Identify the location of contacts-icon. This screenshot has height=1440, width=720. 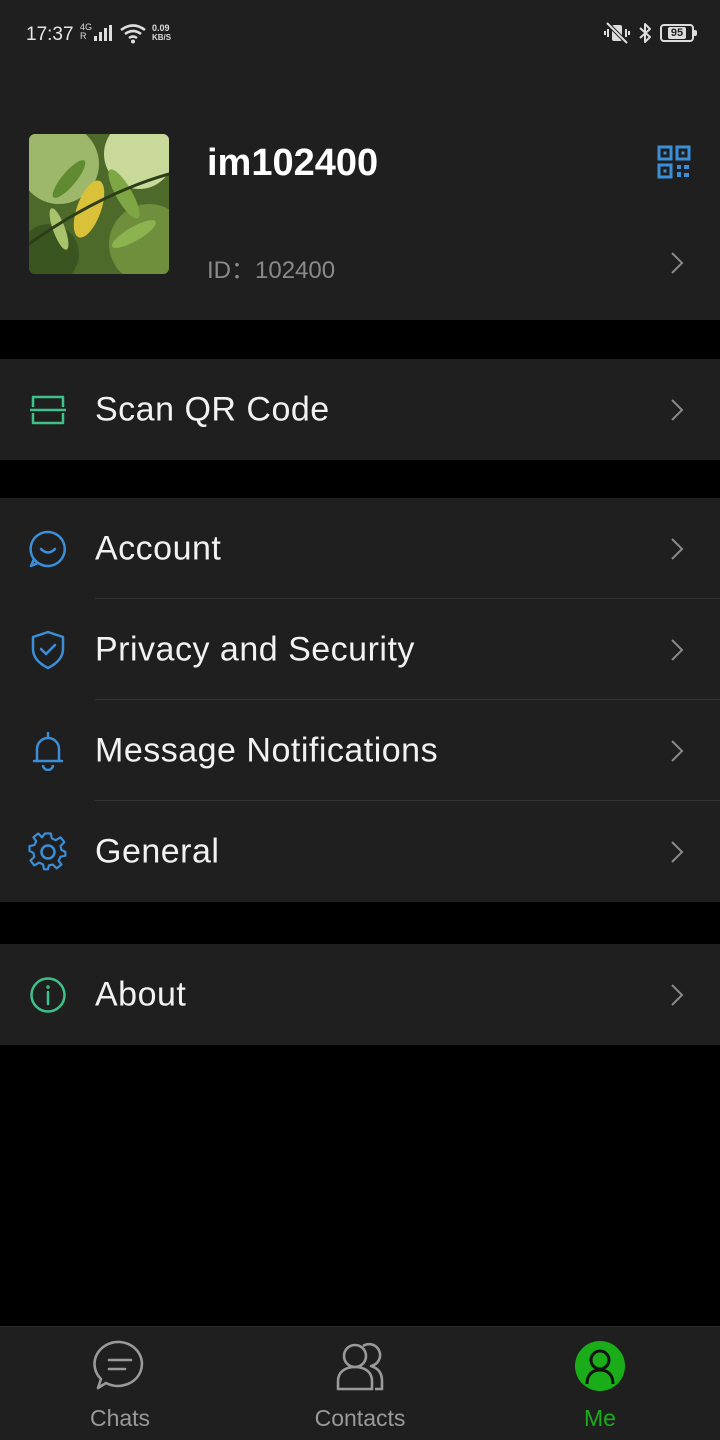
(360, 1366).